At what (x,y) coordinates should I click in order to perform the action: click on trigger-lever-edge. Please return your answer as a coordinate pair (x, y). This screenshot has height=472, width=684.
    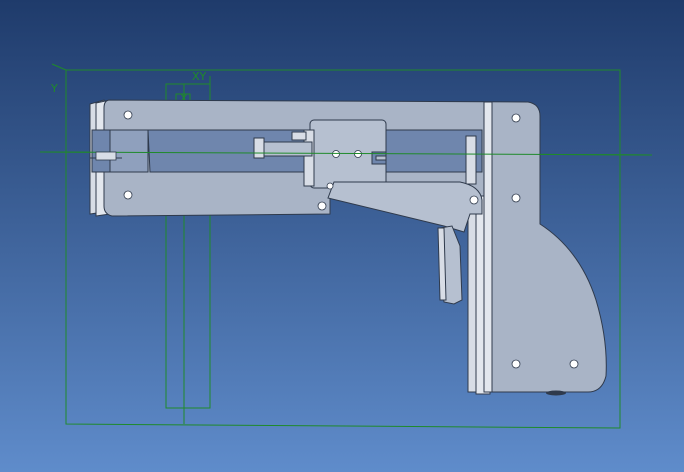
    Looking at the image, I should click on (442, 264).